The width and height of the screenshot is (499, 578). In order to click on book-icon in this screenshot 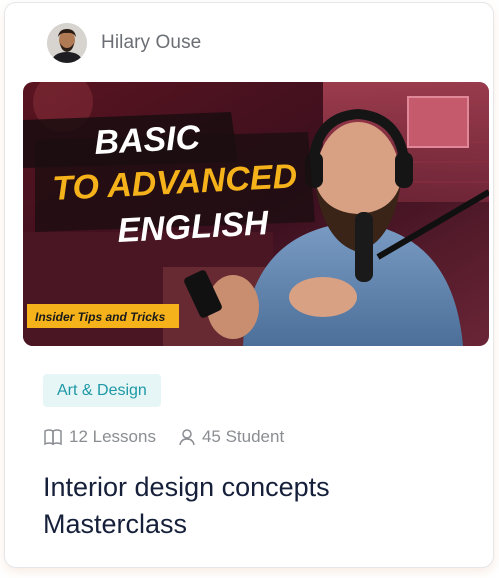, I will do `click(53, 437)`.